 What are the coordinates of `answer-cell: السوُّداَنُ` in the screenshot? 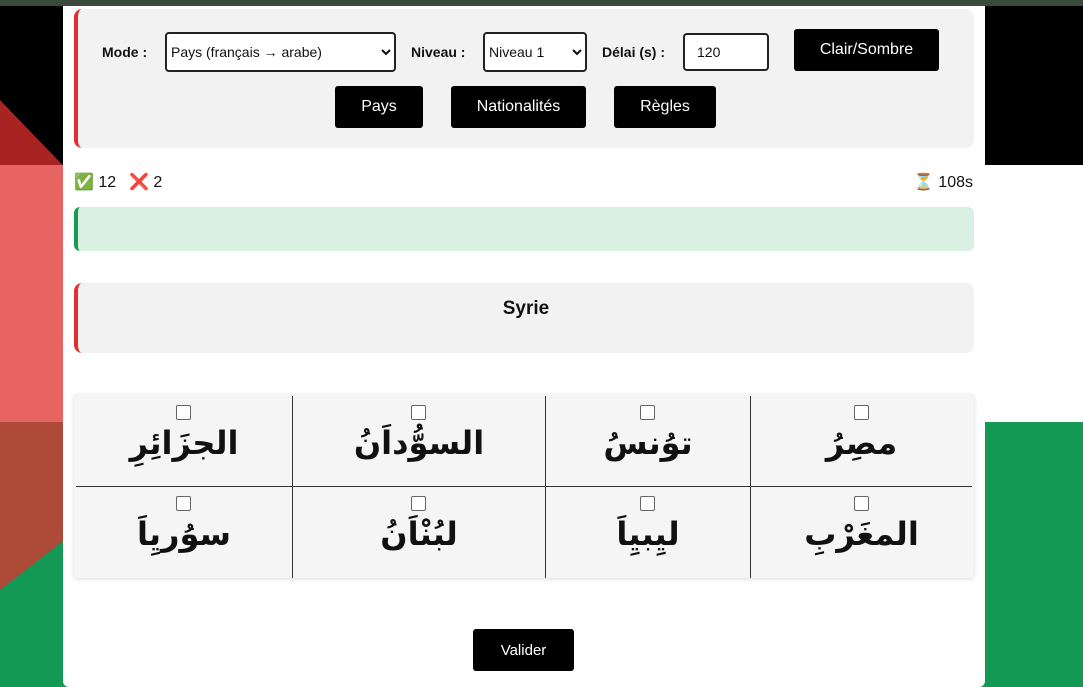 It's located at (419, 441).